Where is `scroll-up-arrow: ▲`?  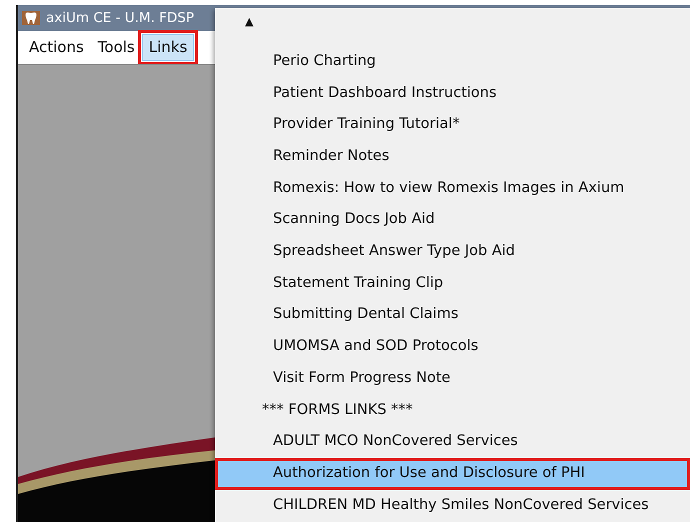 scroll-up-arrow: ▲ is located at coordinates (249, 21).